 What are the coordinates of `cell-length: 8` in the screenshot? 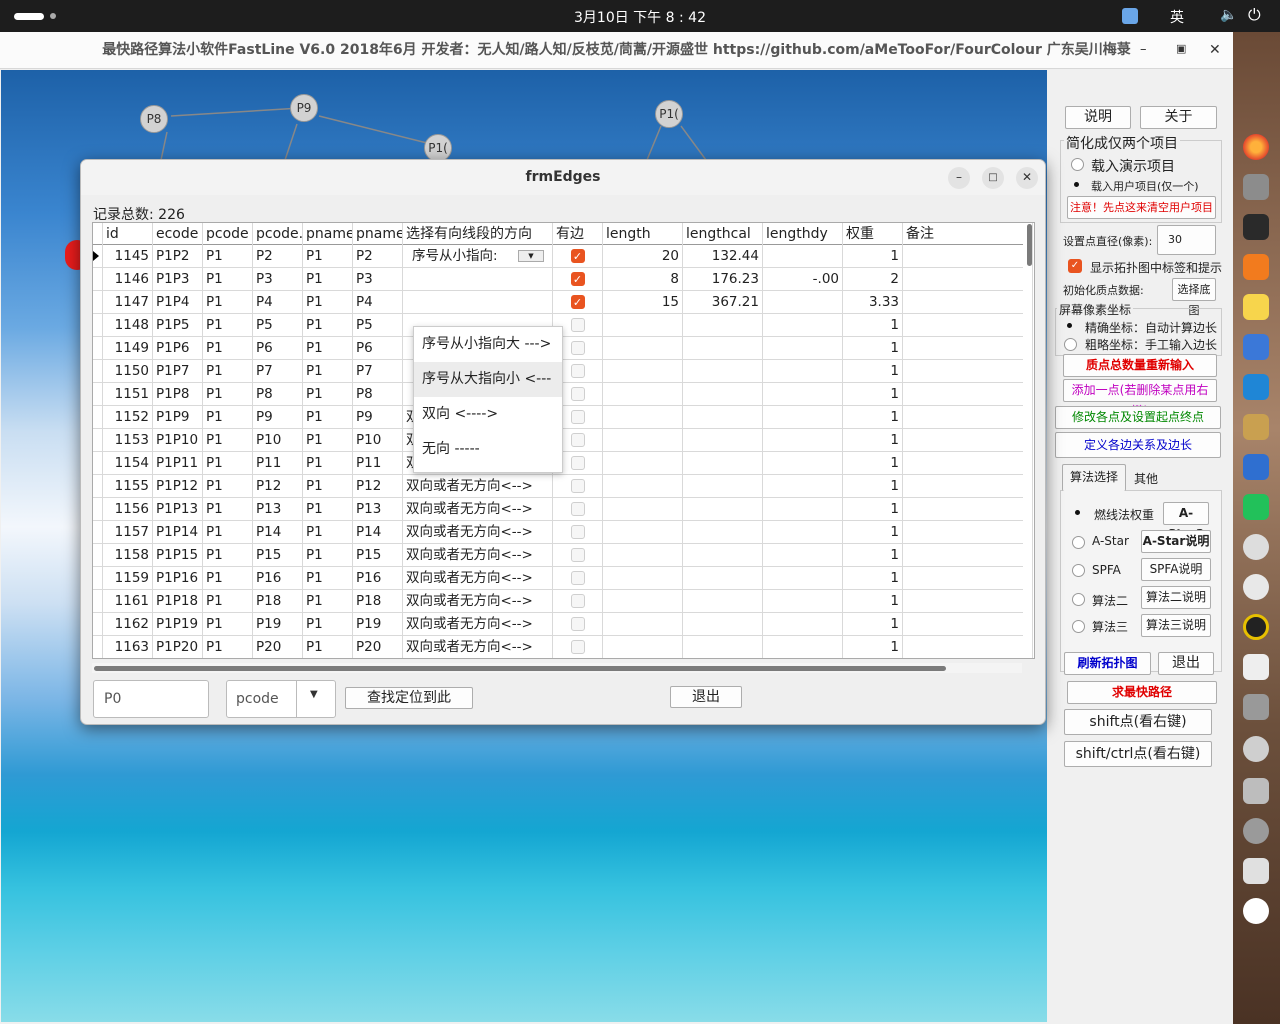 It's located at (643, 279).